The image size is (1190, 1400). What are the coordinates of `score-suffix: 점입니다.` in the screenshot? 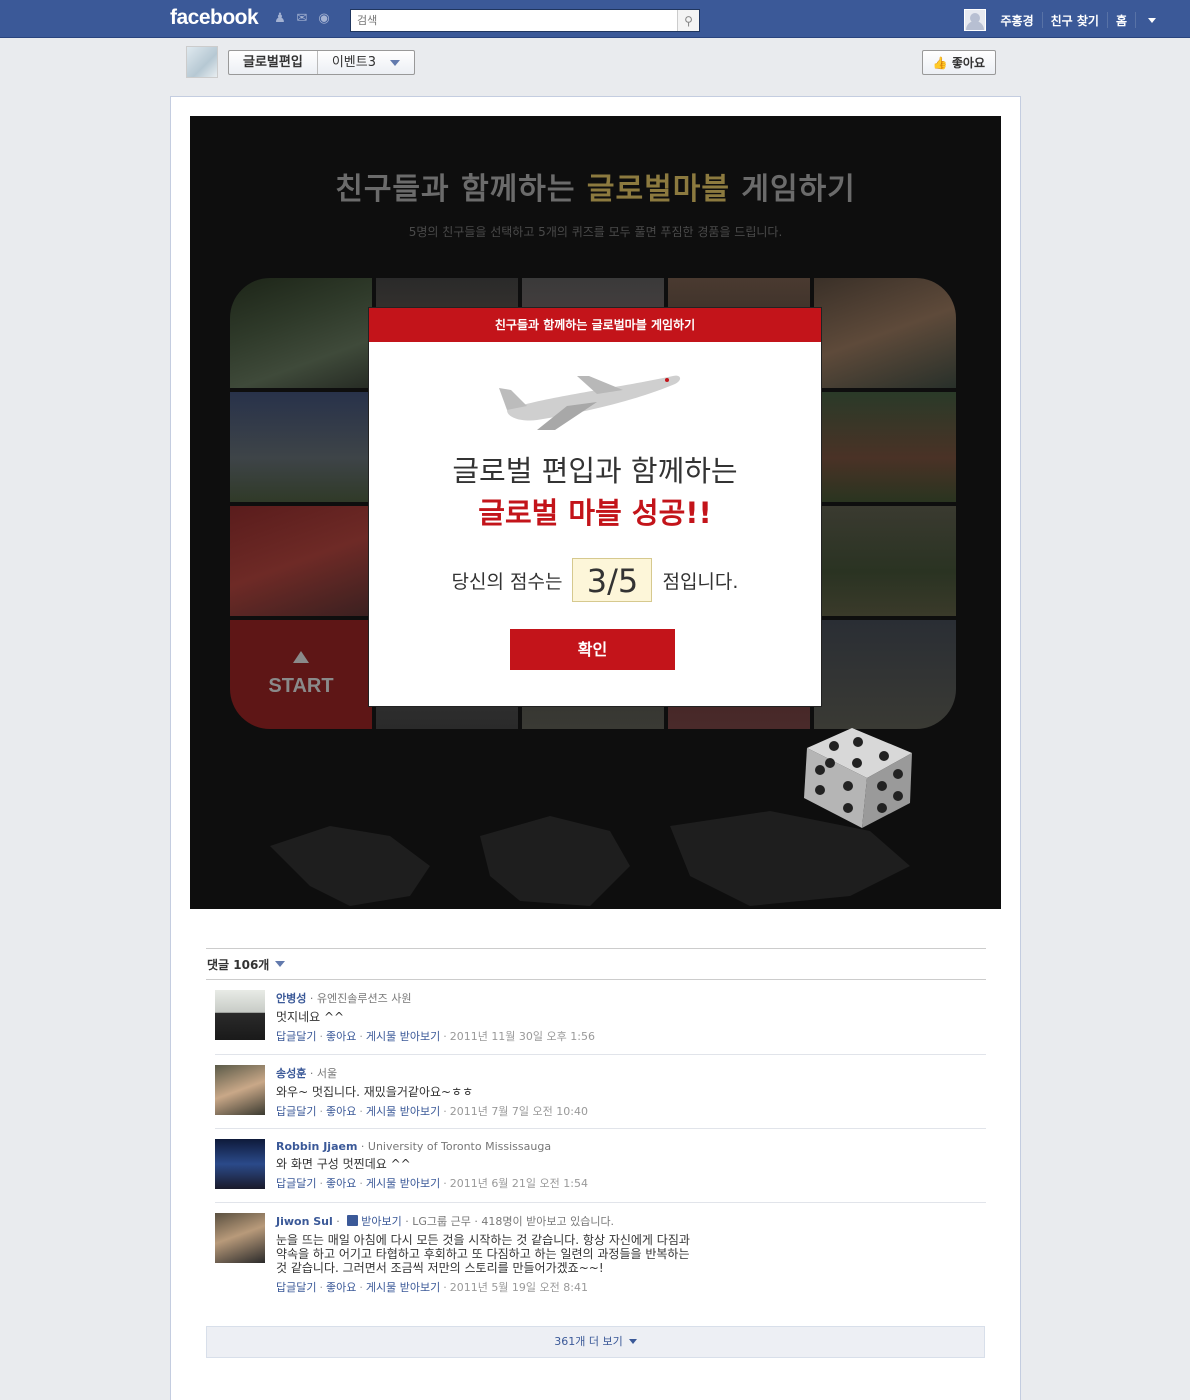 It's located at (700, 581).